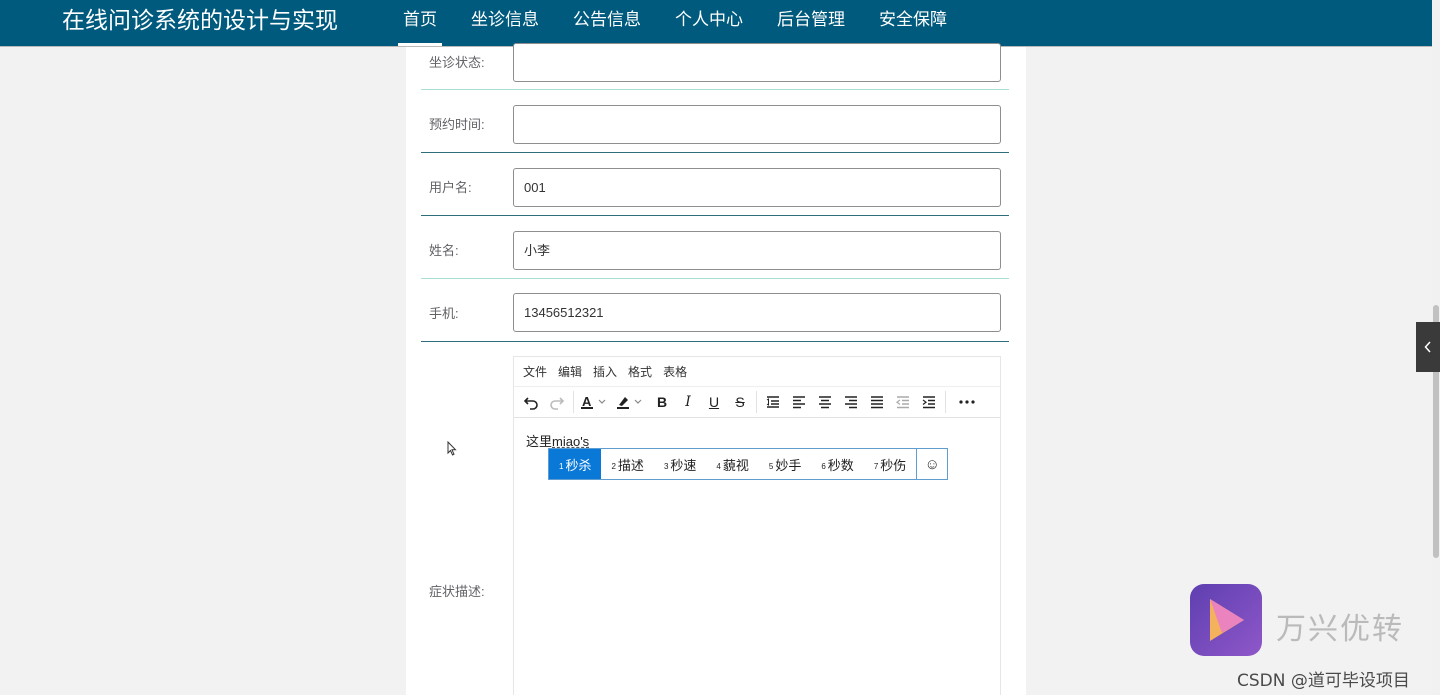 This screenshot has height=695, width=1440. What do you see at coordinates (444, 250) in the screenshot?
I see `name-label: 姓名:` at bounding box center [444, 250].